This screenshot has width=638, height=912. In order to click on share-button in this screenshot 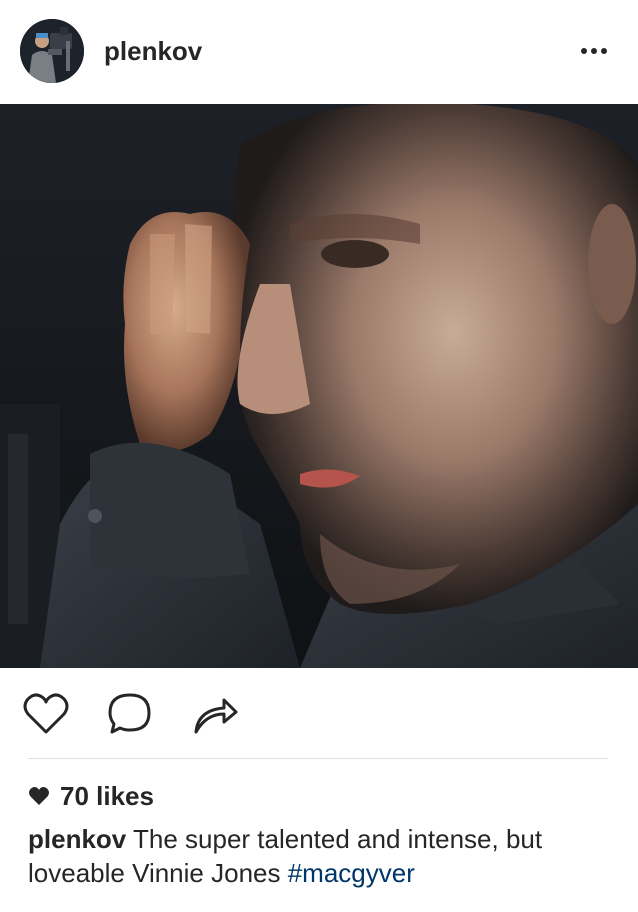, I will do `click(214, 714)`.